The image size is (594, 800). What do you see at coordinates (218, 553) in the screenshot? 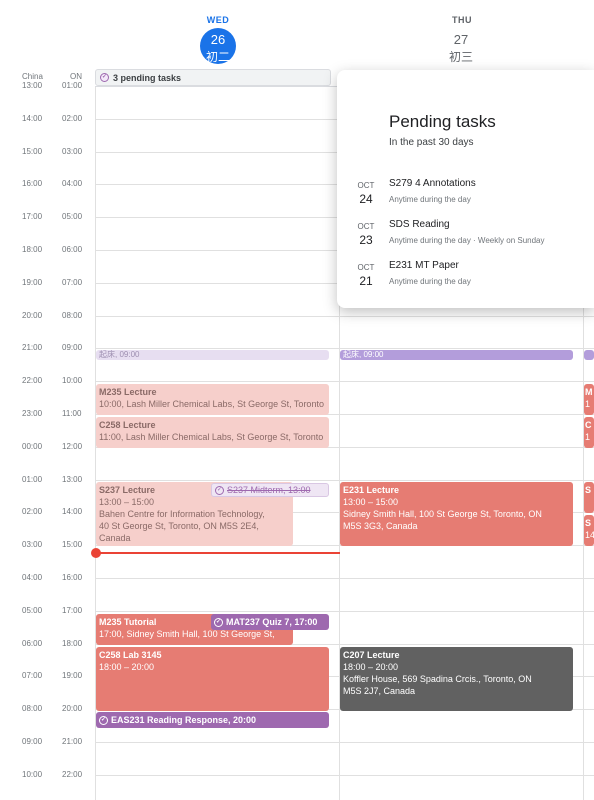
I see `current-time-line` at bounding box center [218, 553].